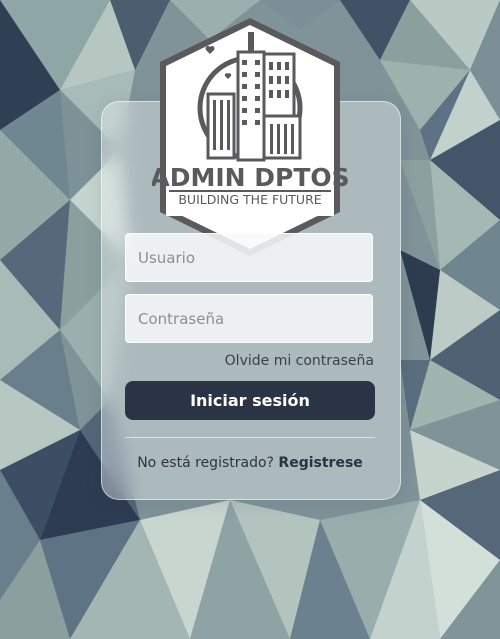 The width and height of the screenshot is (500, 639). I want to click on register-prompt: No está registrado?, so click(205, 463).